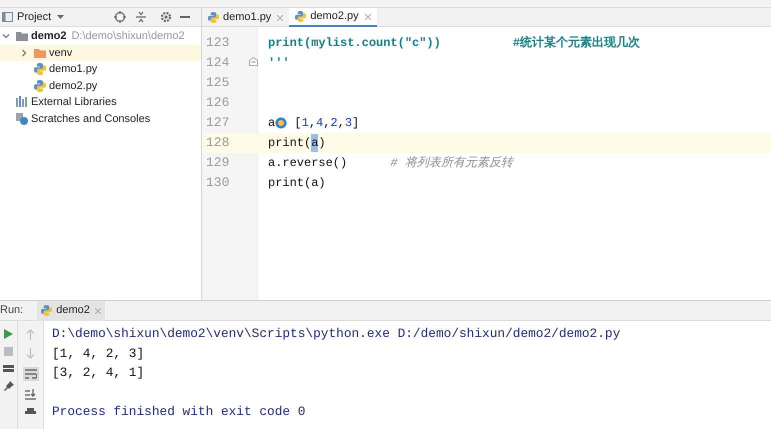 This screenshot has width=771, height=429. Describe the element at coordinates (217, 183) in the screenshot. I see `line-number: 130` at that location.